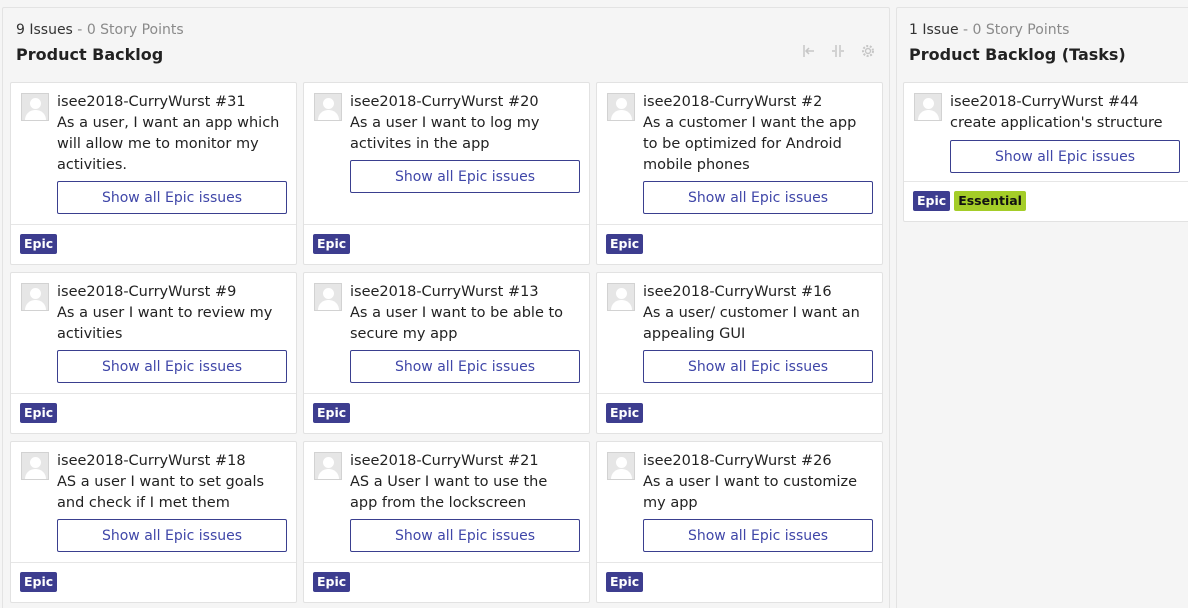 The width and height of the screenshot is (1188, 608). What do you see at coordinates (816, 461) in the screenshot?
I see `issue-number: #26` at bounding box center [816, 461].